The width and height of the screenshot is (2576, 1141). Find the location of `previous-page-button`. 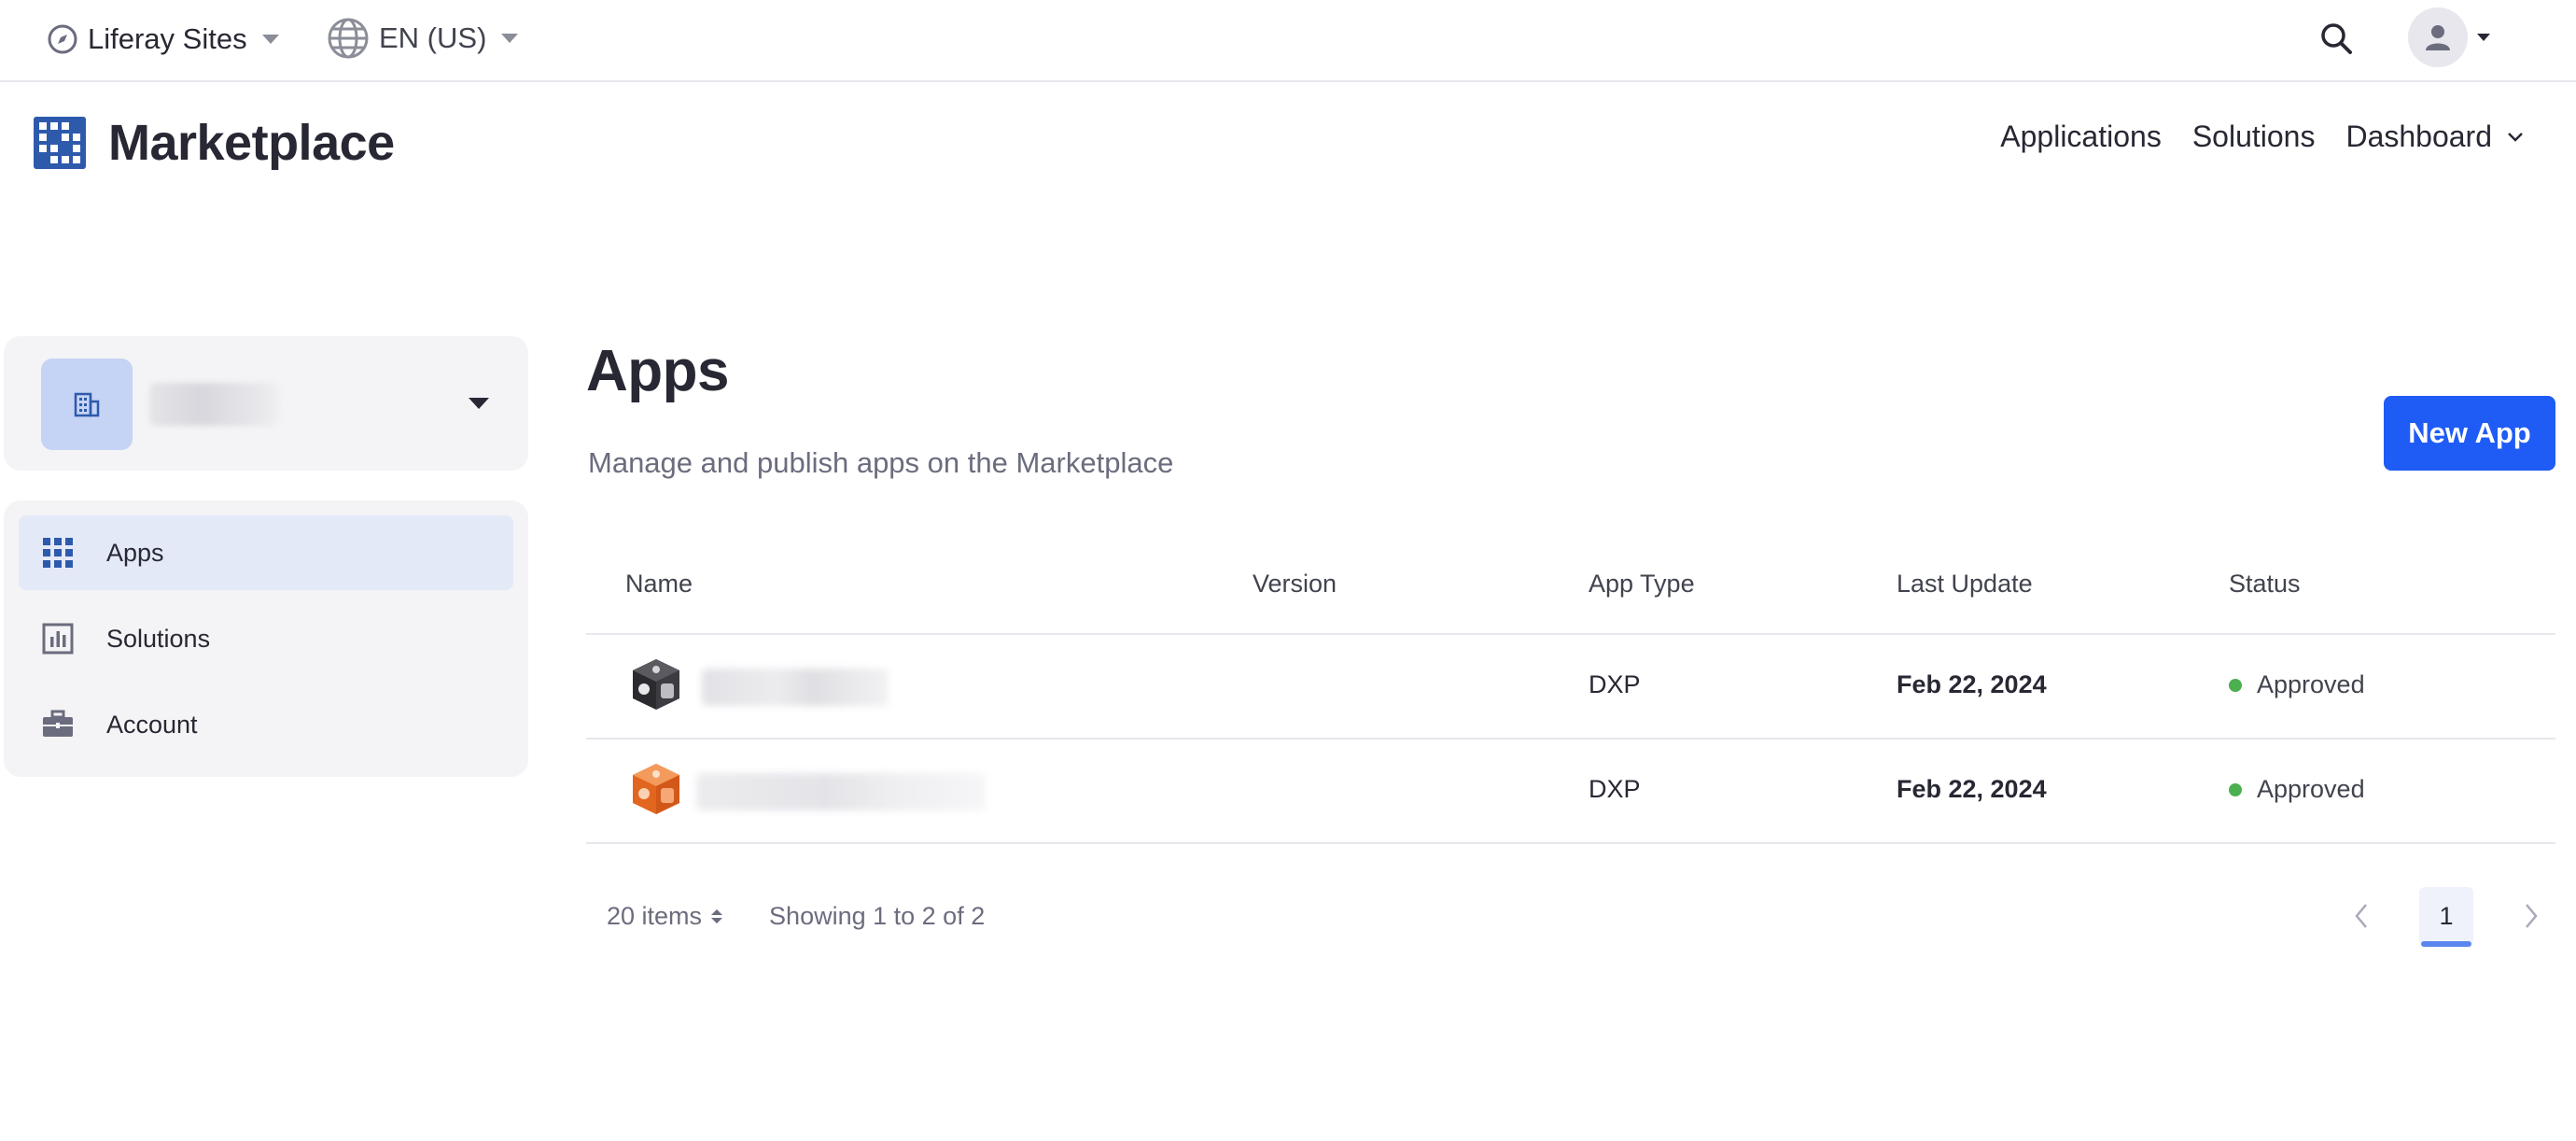

previous-page-button is located at coordinates (2361, 916).